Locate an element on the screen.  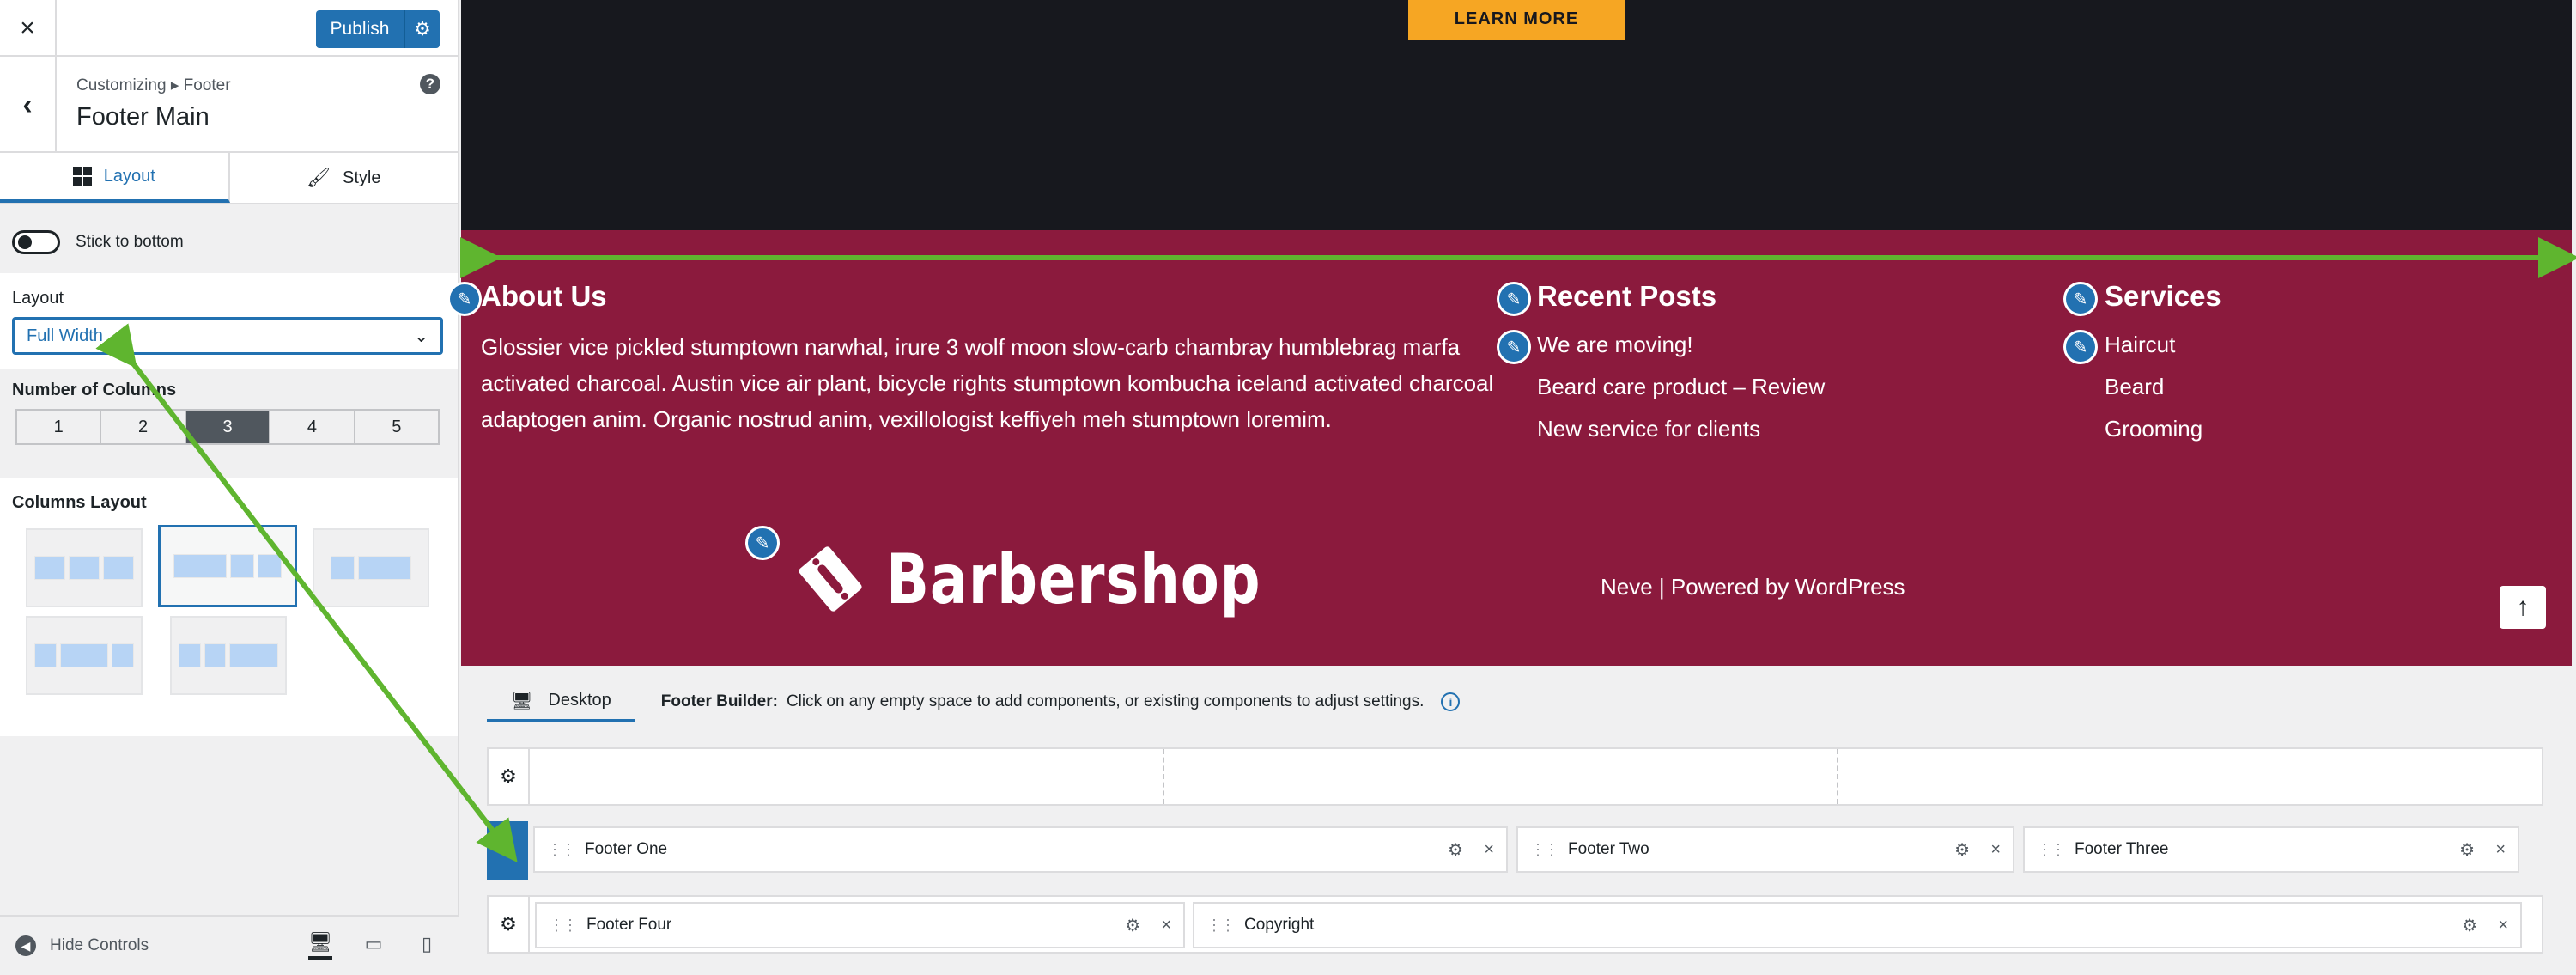
component-footer-two: ⋮⋮ Footer Two ⚙ × is located at coordinates (1765, 849).